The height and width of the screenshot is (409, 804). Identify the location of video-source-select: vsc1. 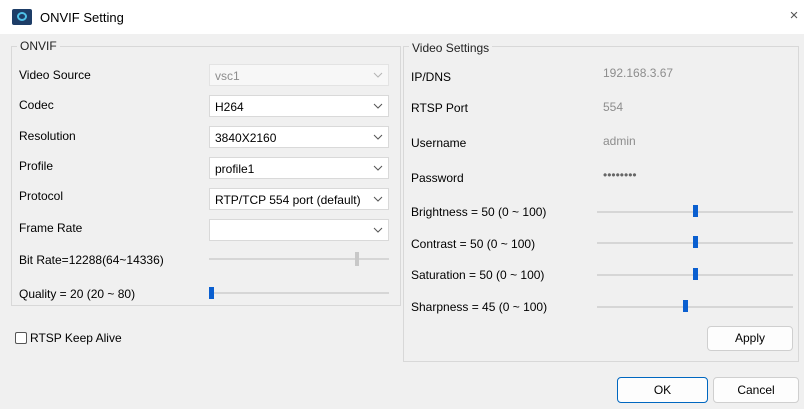
(299, 75).